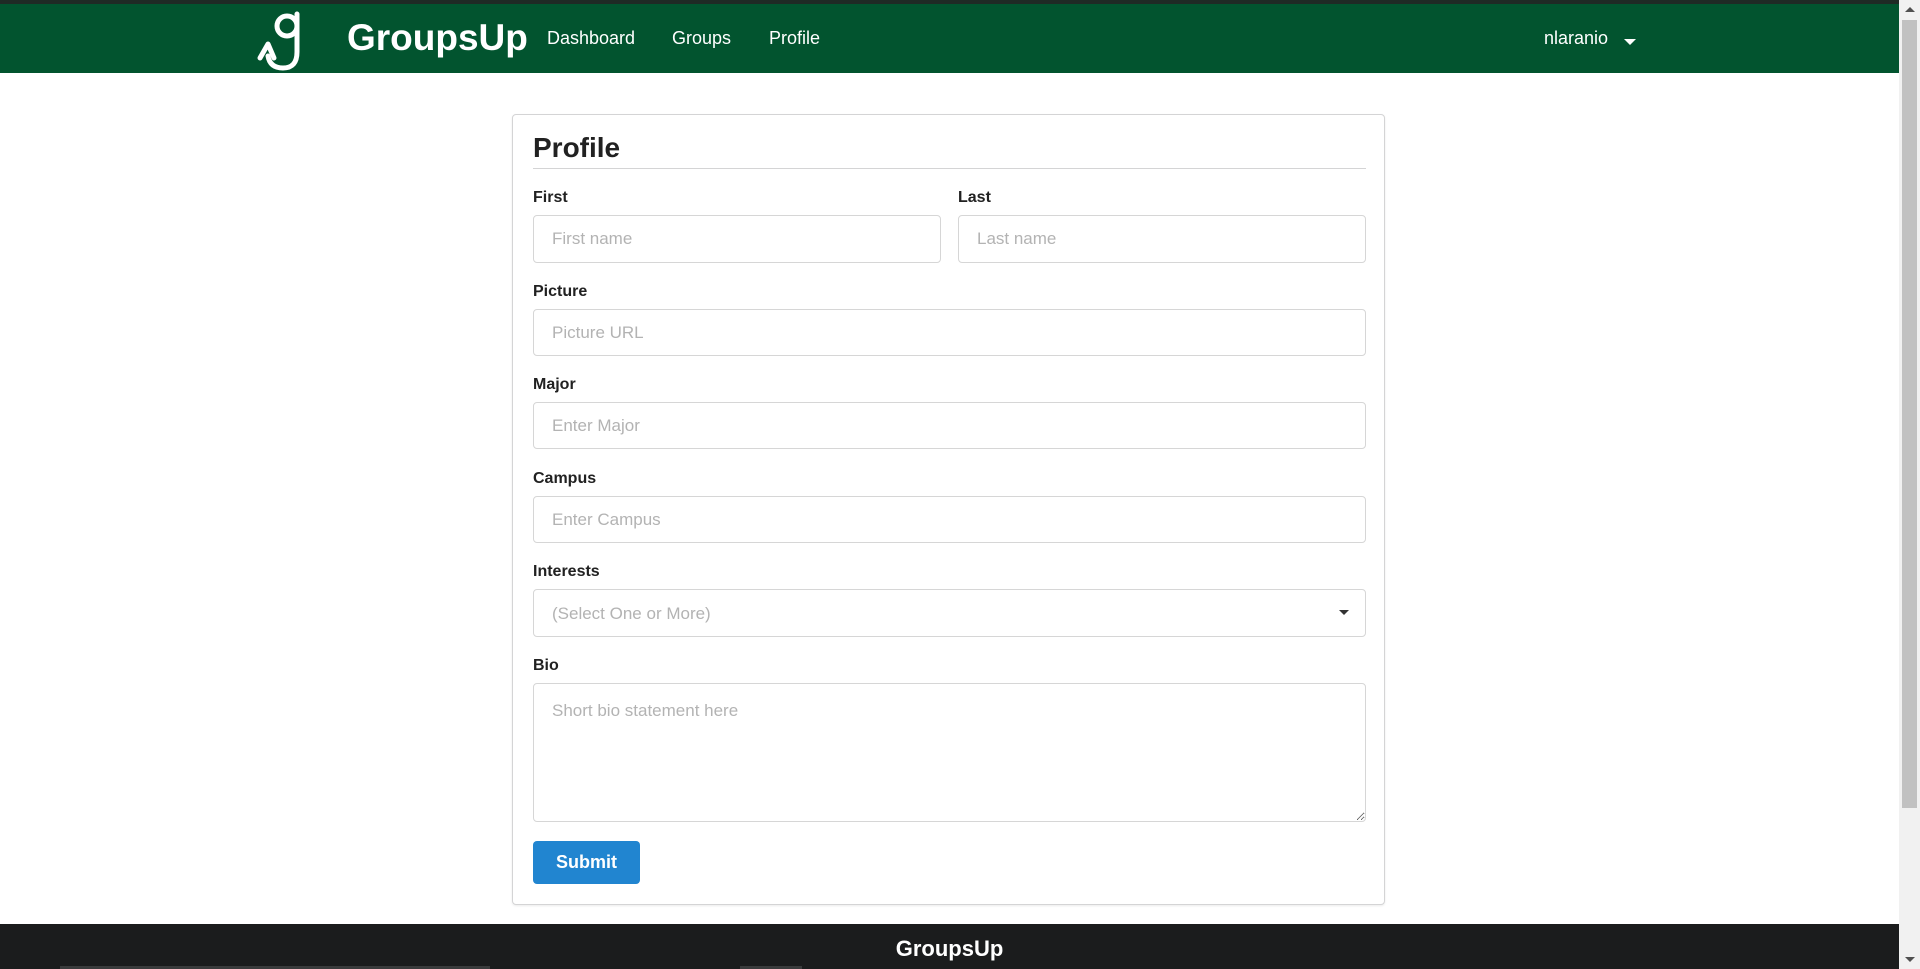 This screenshot has height=969, width=1920. What do you see at coordinates (577, 147) in the screenshot?
I see `form-title: Profile` at bounding box center [577, 147].